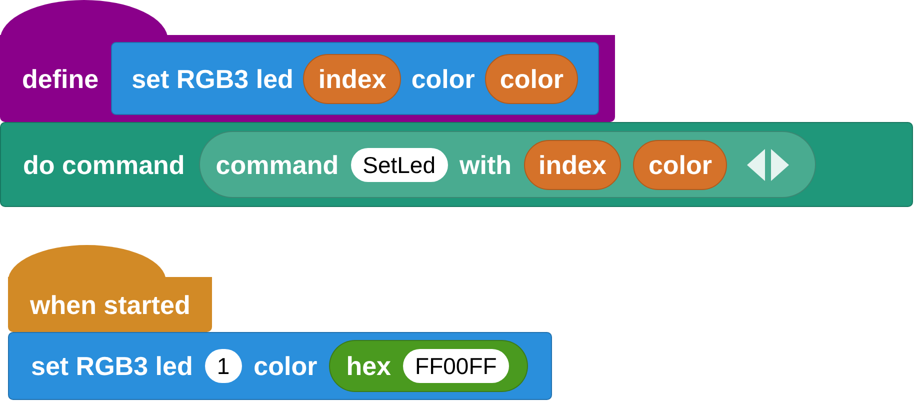  I want to click on reporter-block: command SetLed with index color, so click(507, 164).